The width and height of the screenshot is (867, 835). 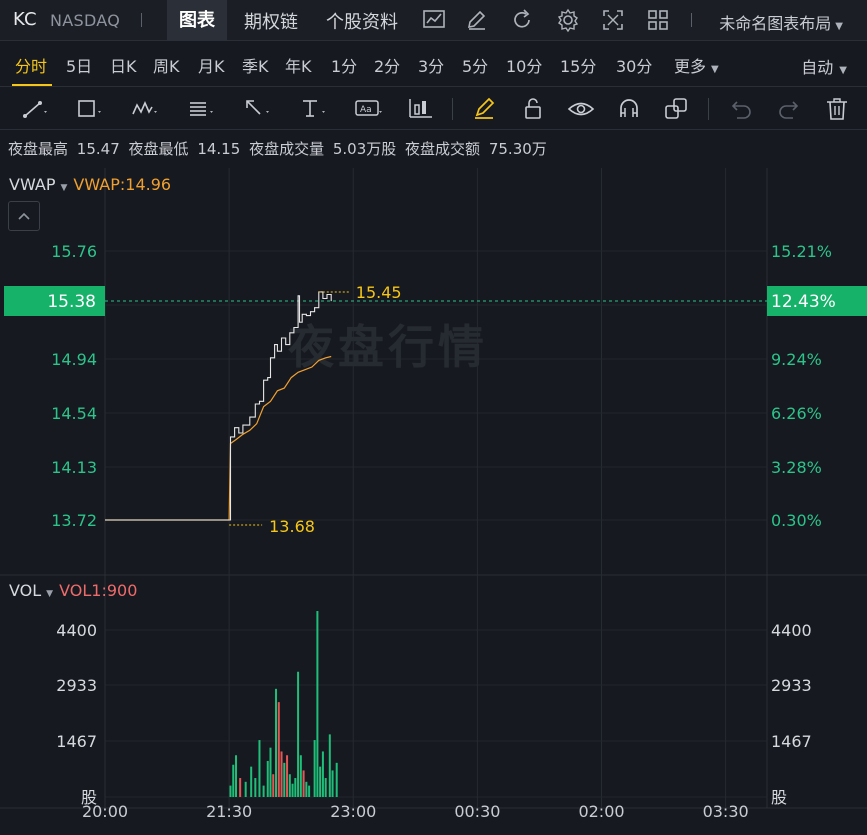 What do you see at coordinates (533, 109) in the screenshot?
I see `lock-icon` at bounding box center [533, 109].